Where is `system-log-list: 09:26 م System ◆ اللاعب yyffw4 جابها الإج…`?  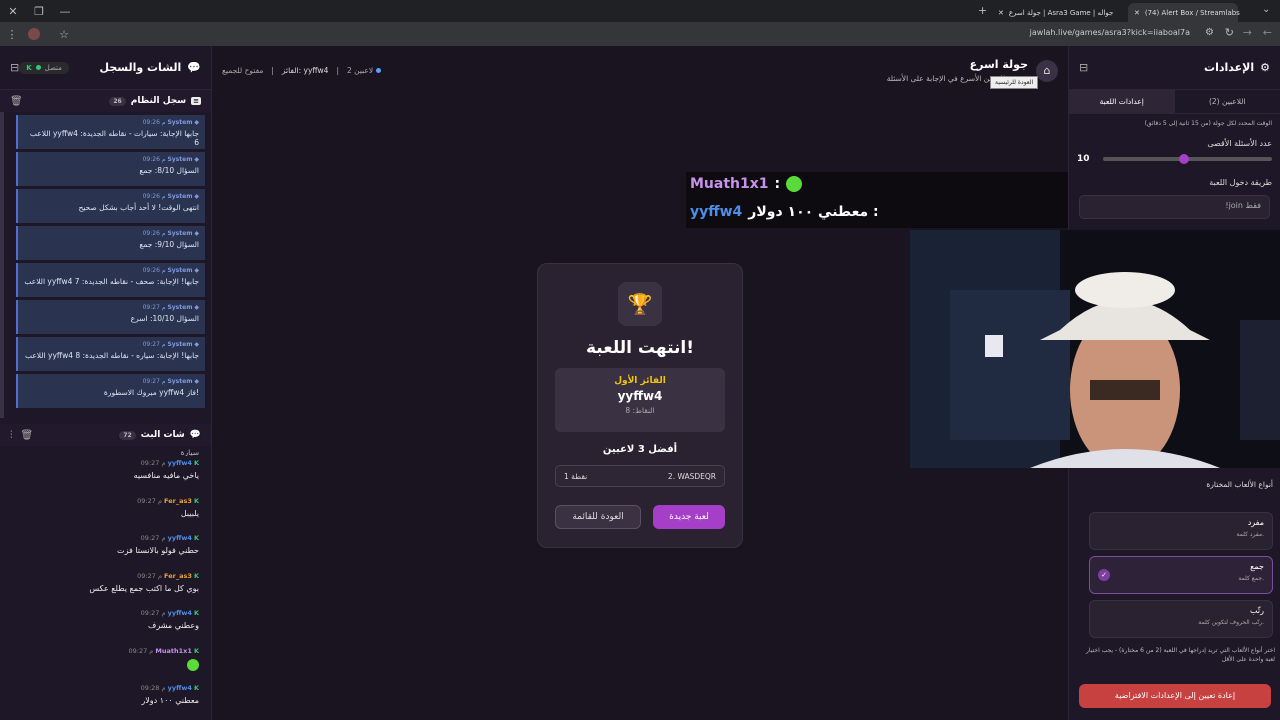
system-log-list: 09:26 م System ◆ اللاعب yyffw4 جابها الإج… is located at coordinates (105, 265).